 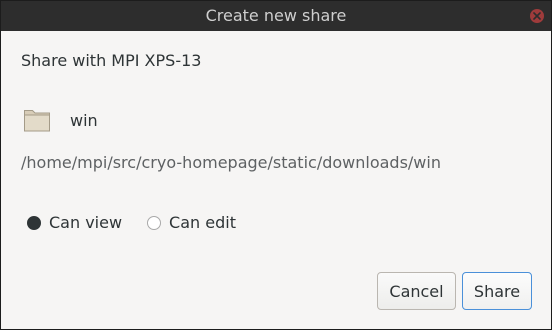 I want to click on window-title: Create new share, so click(x=276, y=15).